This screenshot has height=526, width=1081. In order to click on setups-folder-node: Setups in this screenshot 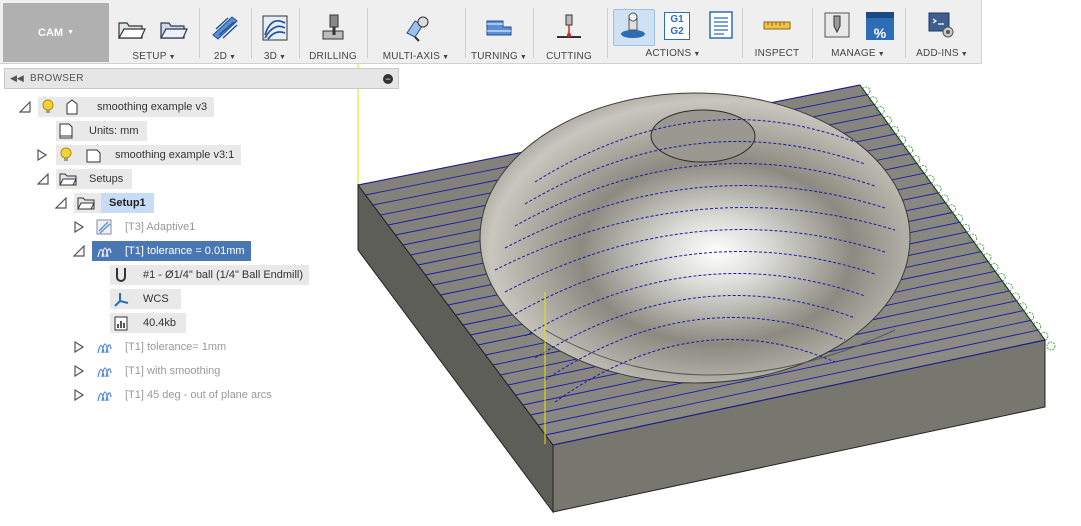, I will do `click(94, 179)`.